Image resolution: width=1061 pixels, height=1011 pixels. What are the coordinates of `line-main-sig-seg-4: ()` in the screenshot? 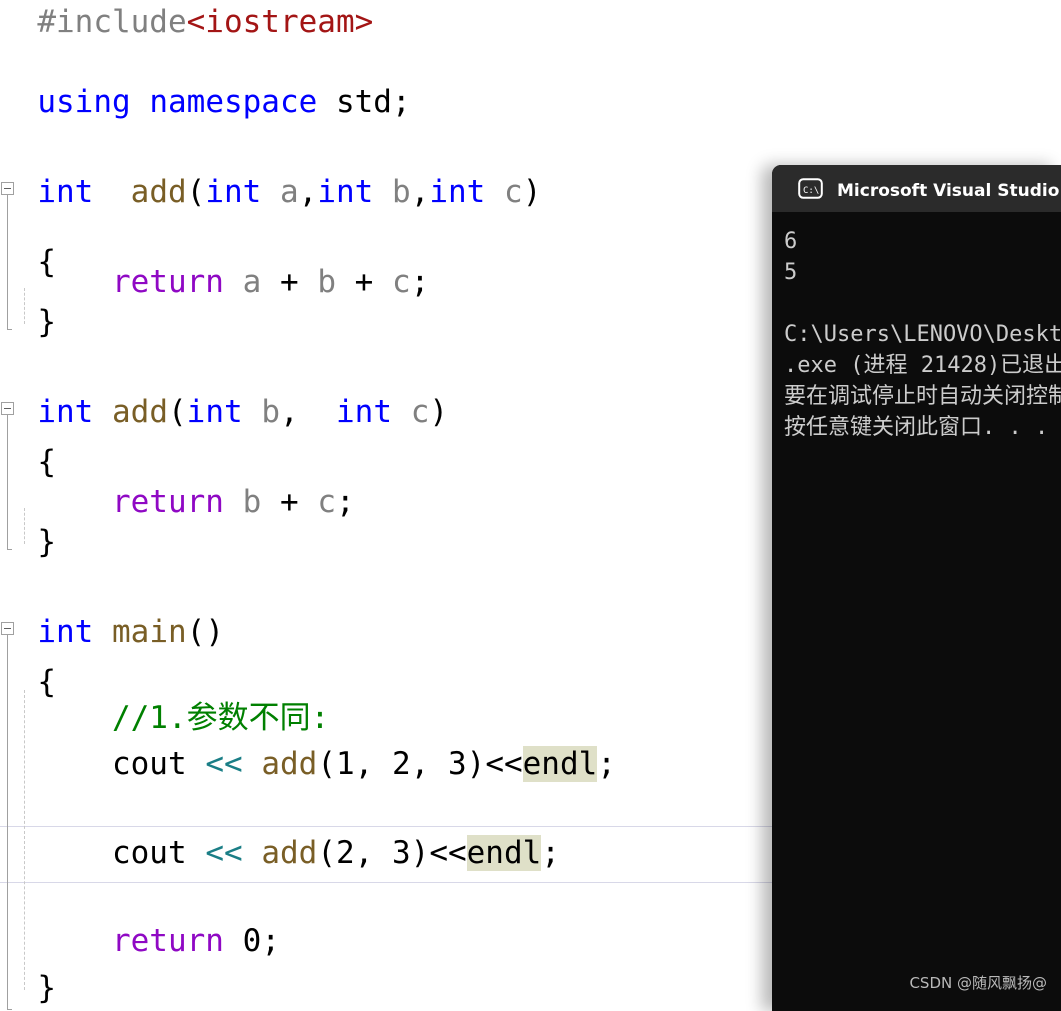 It's located at (205, 632).